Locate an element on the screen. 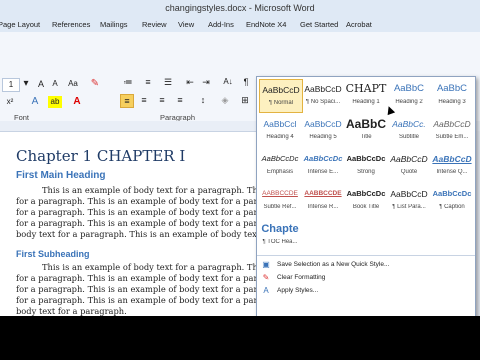 The image size is (480, 360). align-right-icon: ≡ is located at coordinates (162, 100).